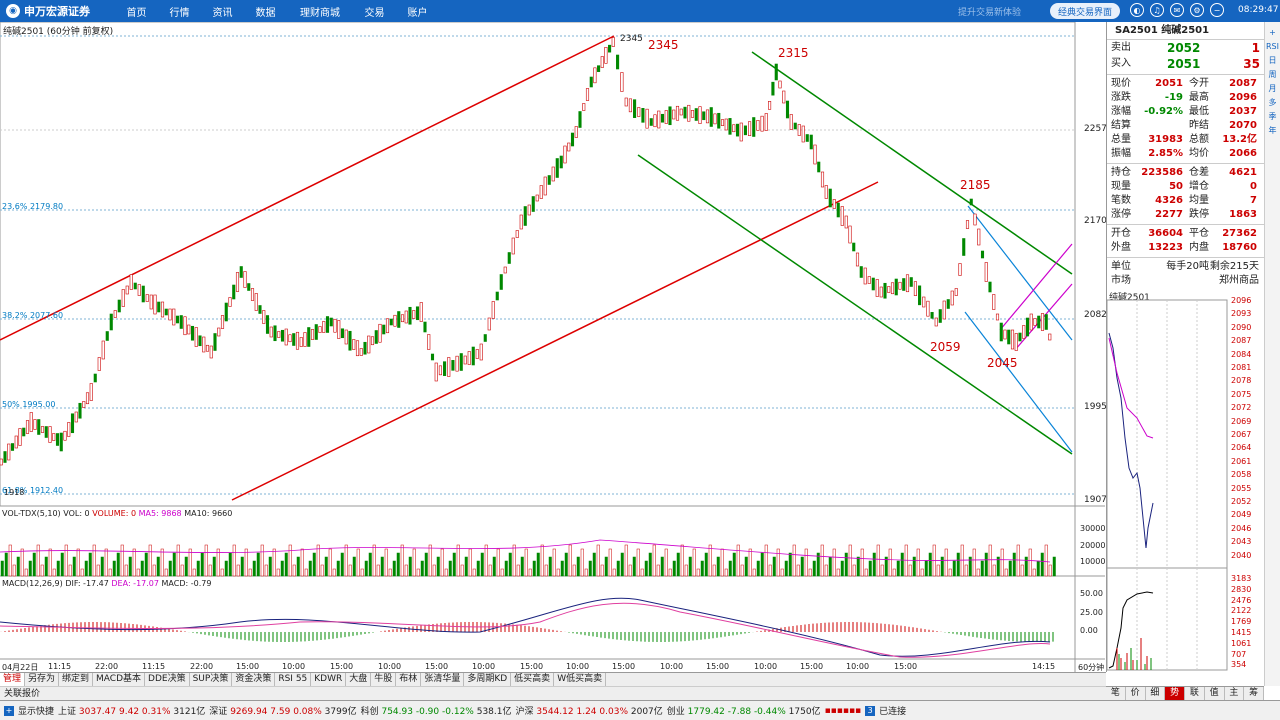 This screenshot has height=720, width=1280. Describe the element at coordinates (553, 693) in the screenshot. I see `related-quotes: 关联报价` at that location.